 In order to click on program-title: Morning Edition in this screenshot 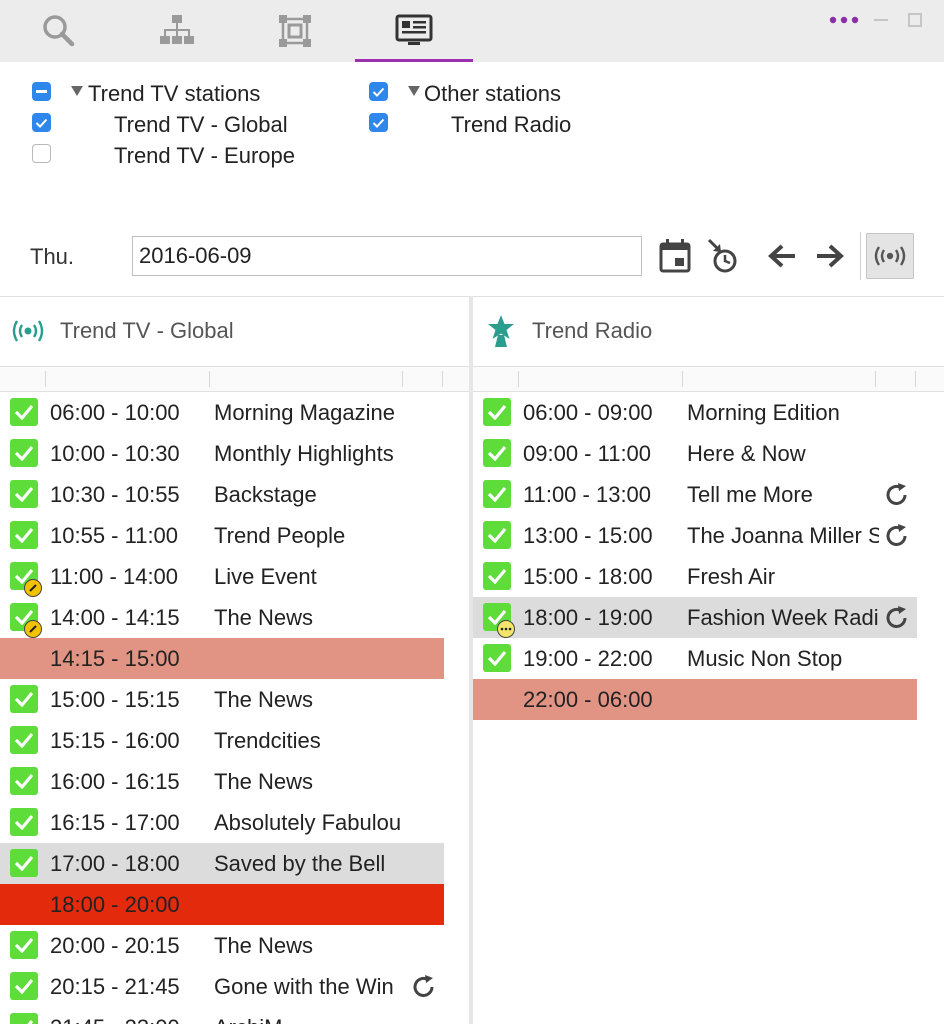, I will do `click(763, 412)`.